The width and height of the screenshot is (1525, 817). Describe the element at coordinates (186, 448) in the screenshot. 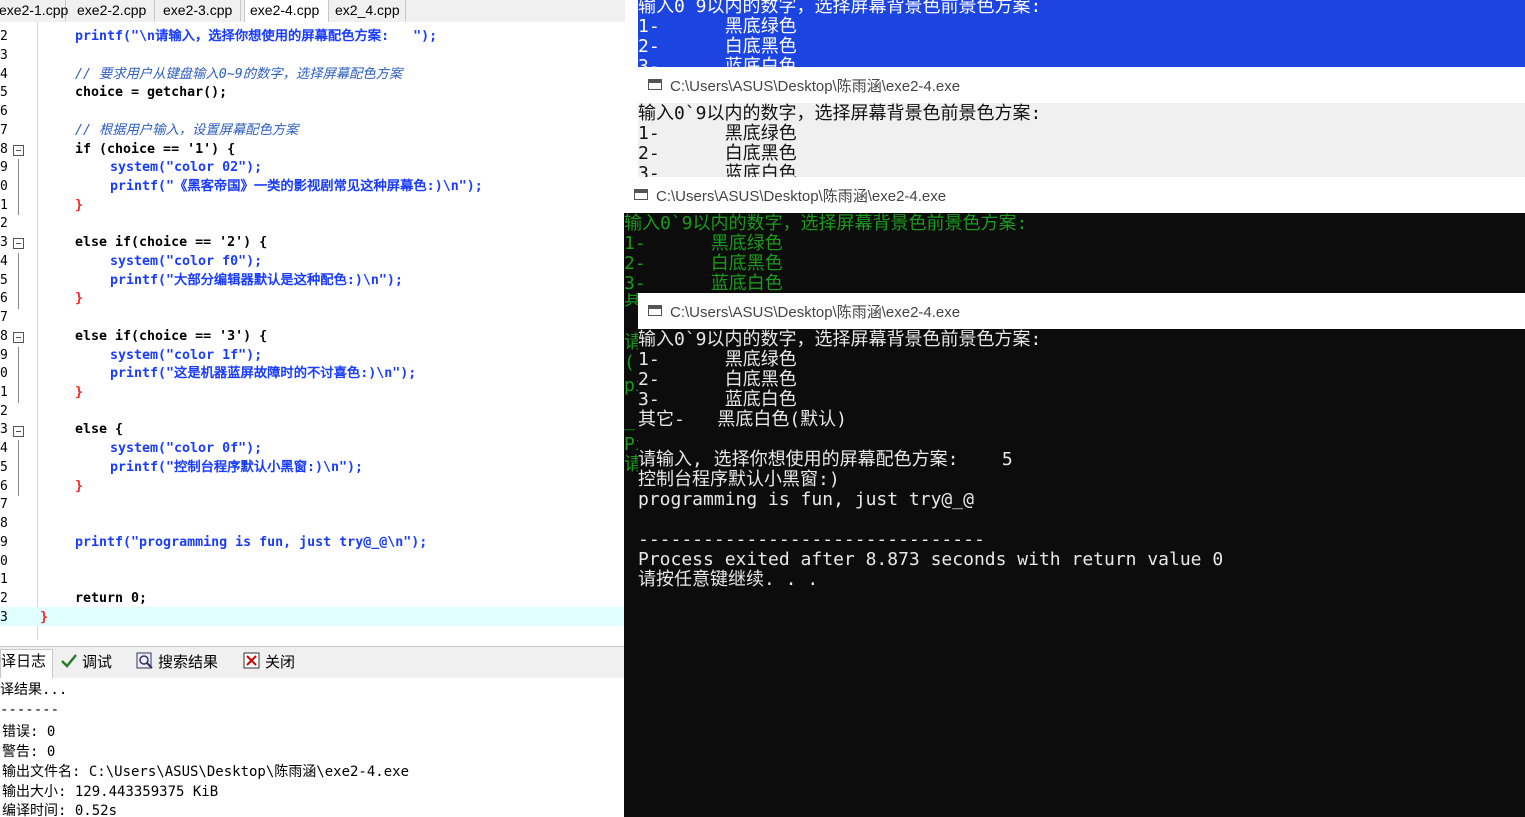

I see `code-line: system("color 0f");` at that location.